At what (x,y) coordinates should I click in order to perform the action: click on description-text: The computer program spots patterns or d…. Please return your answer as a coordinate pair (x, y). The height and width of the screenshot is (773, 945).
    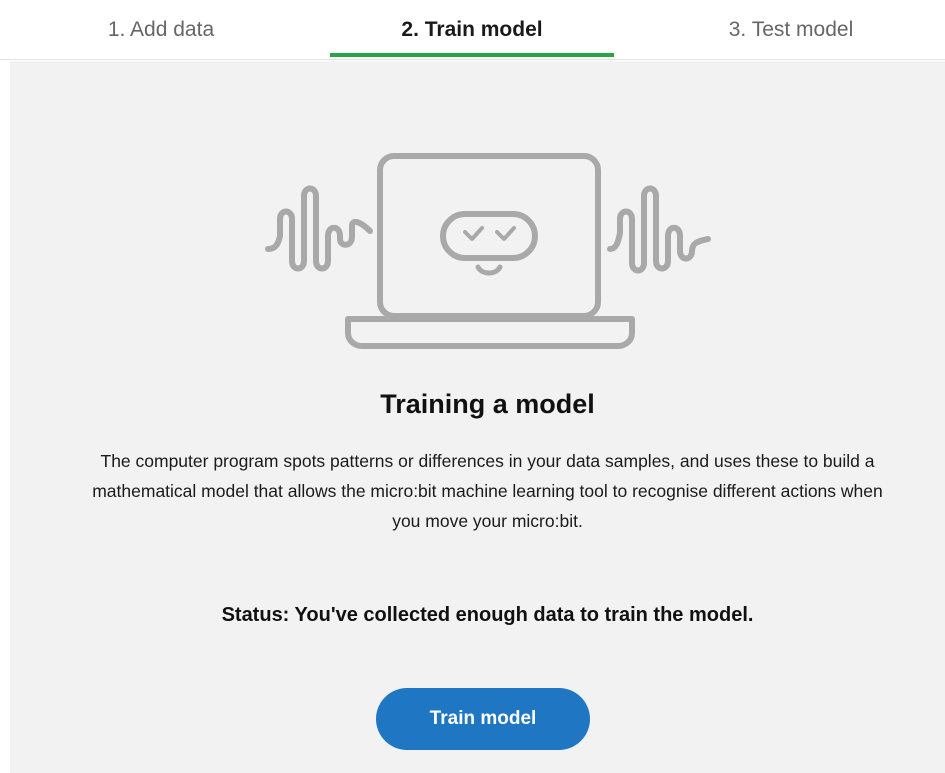
    Looking at the image, I should click on (487, 491).